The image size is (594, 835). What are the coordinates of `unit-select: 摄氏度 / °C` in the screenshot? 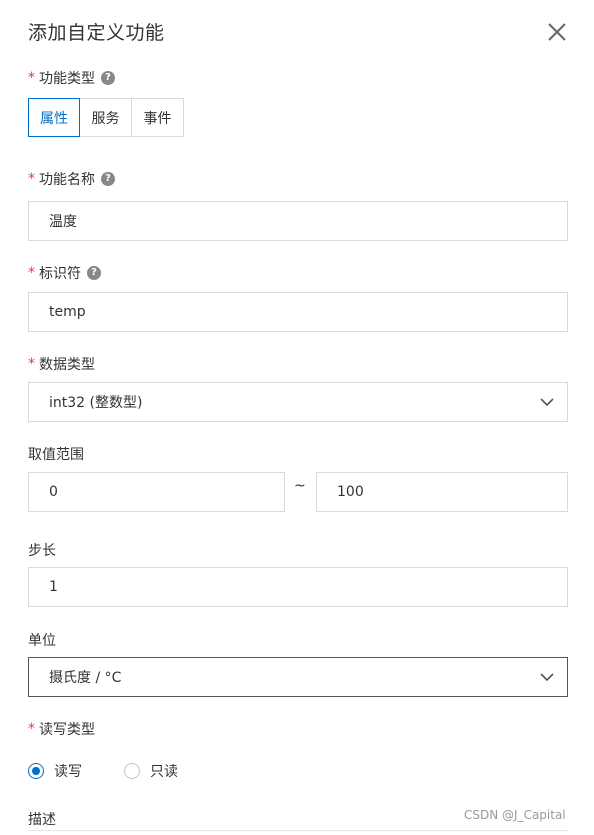 It's located at (298, 677).